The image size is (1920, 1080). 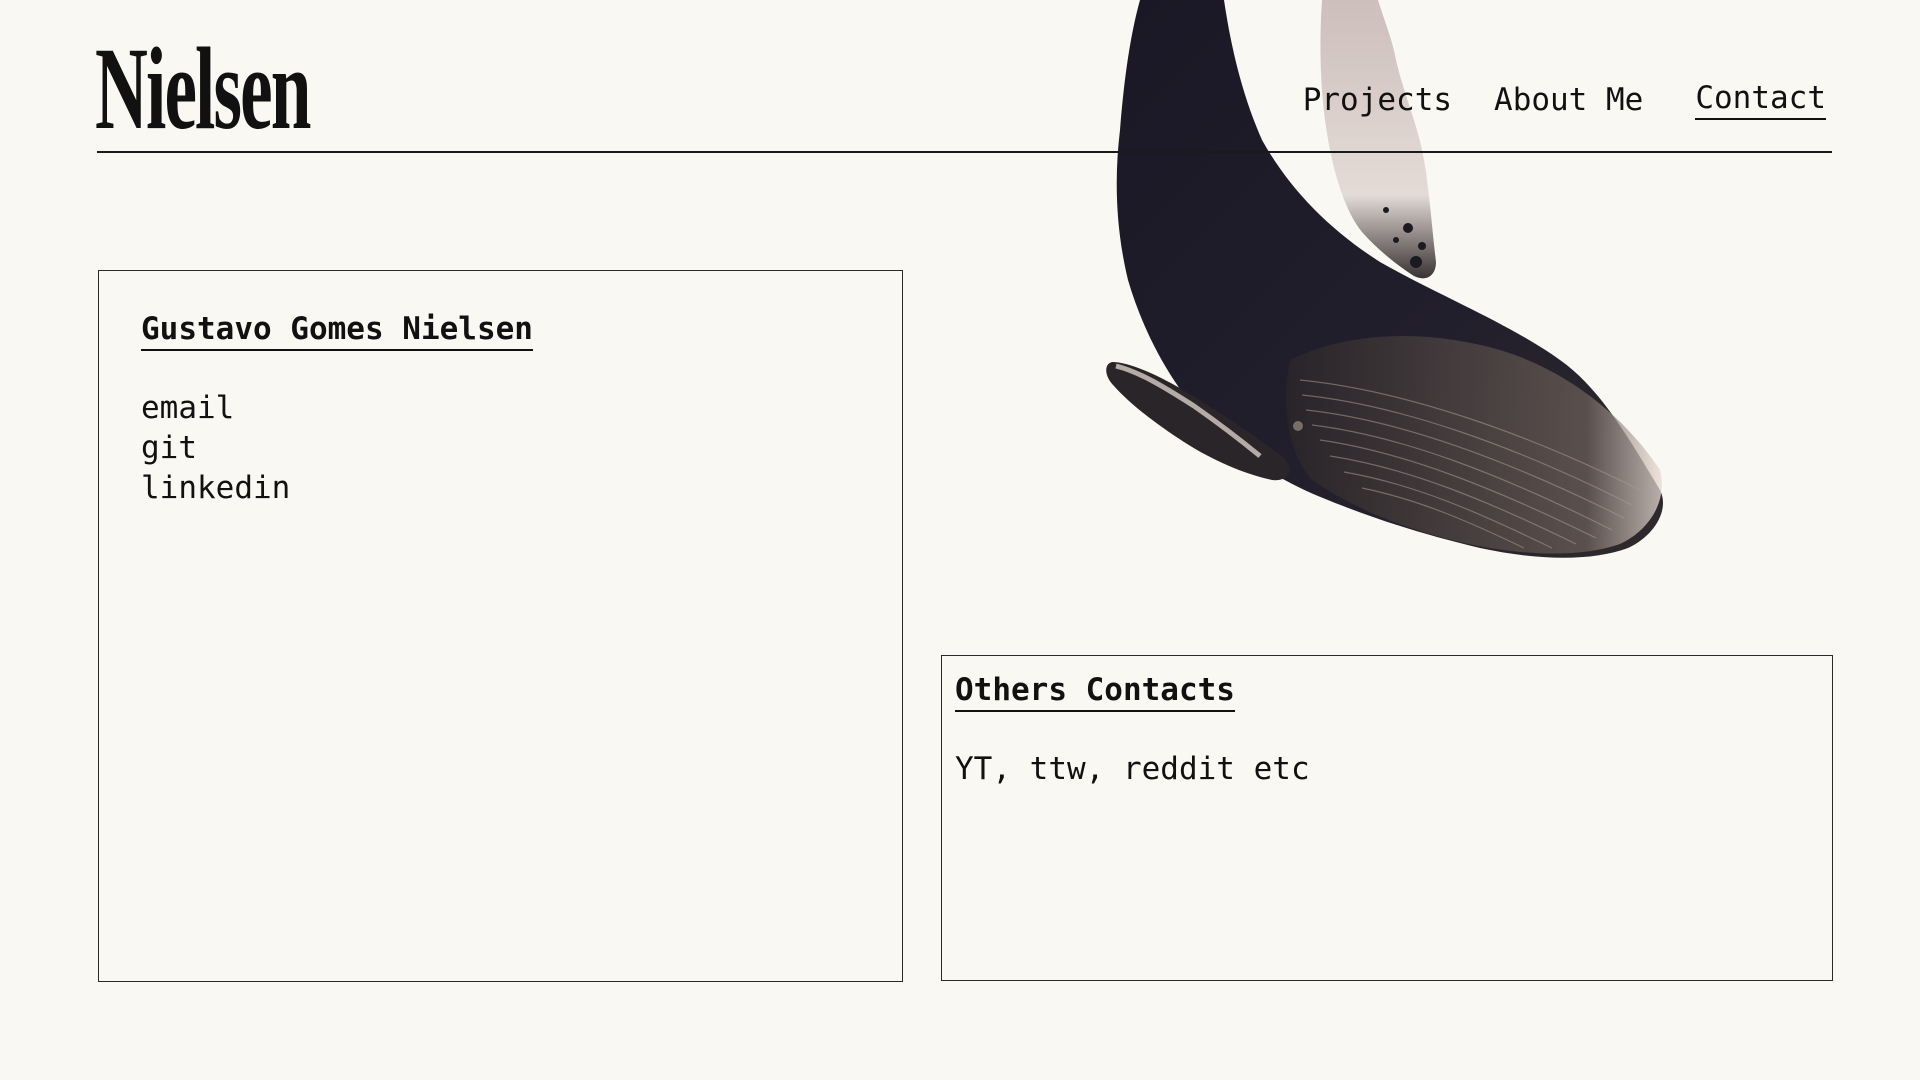 What do you see at coordinates (187, 408) in the screenshot?
I see `email-link: email` at bounding box center [187, 408].